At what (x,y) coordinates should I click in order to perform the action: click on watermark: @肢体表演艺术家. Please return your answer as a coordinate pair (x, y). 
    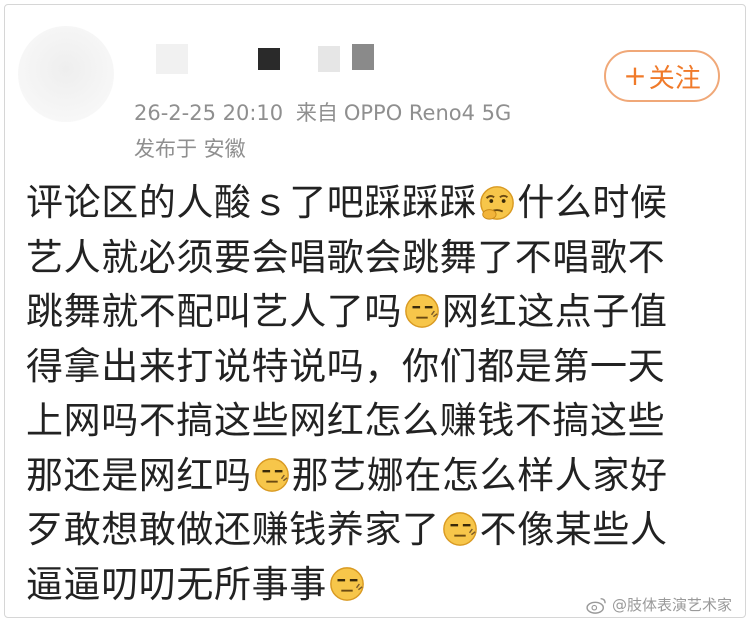
    Looking at the image, I should click on (659, 604).